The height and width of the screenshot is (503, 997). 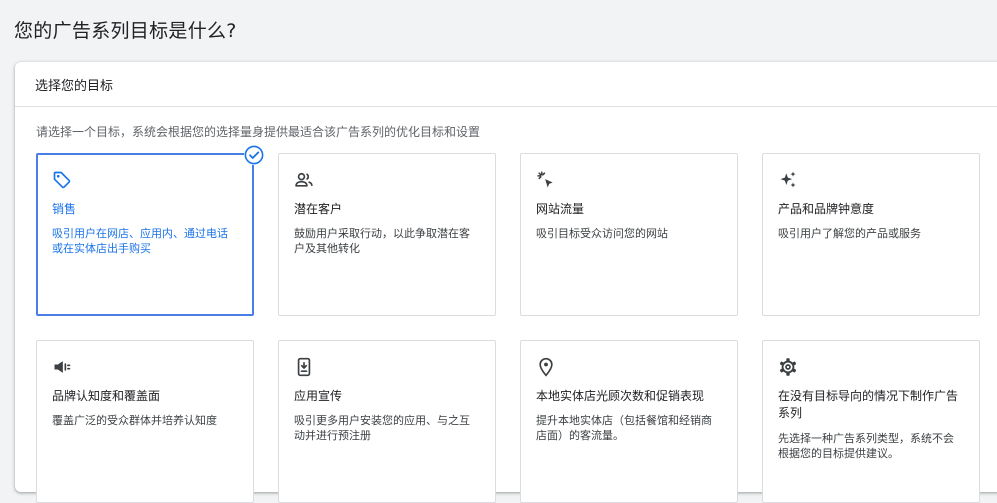 I want to click on card-description: 先选择一种广告系列类型，系统不会根据您的目标提供建议。, so click(x=866, y=446).